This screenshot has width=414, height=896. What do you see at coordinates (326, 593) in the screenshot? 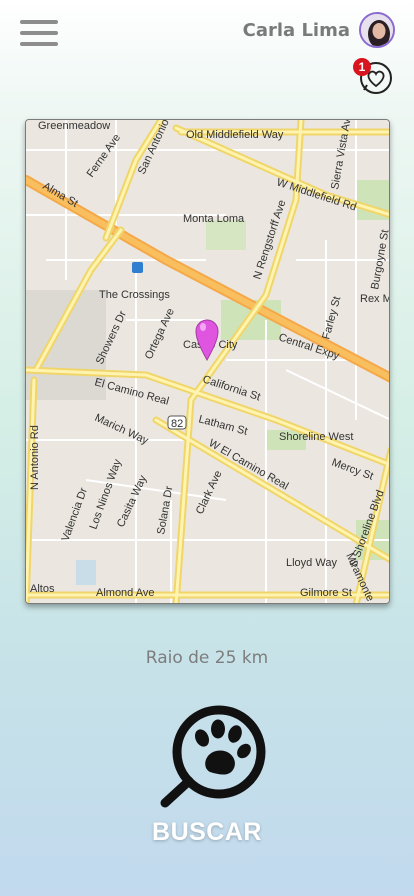
I see `map-label-gilmore: Gilmore St` at bounding box center [326, 593].